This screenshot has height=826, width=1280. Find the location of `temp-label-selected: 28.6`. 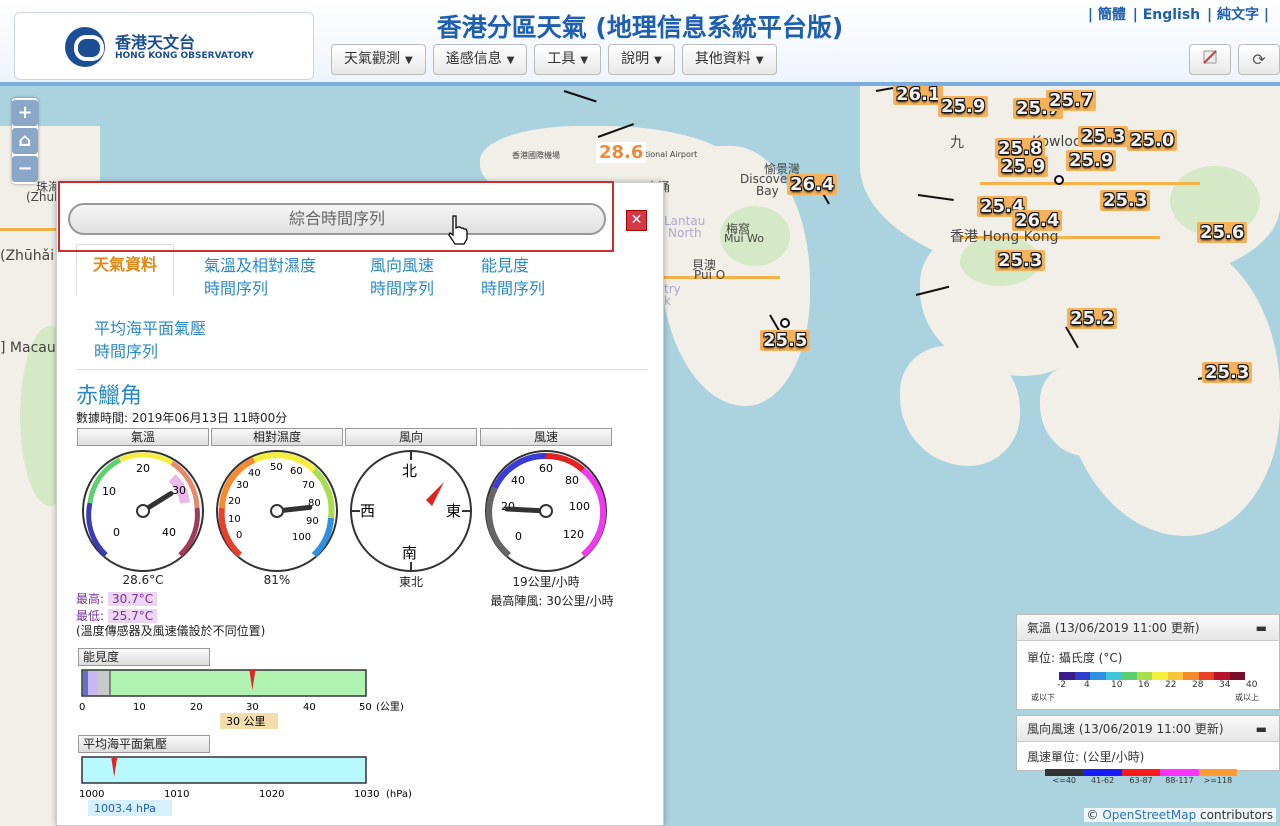

temp-label-selected: 28.6 is located at coordinates (621, 152).